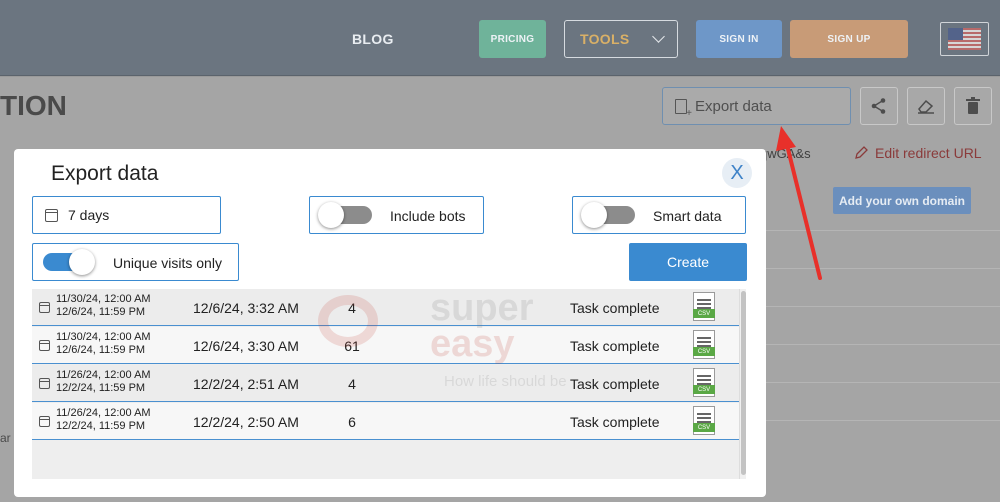 The image size is (1000, 502). I want to click on nav-blog-link: BLOG, so click(373, 39).